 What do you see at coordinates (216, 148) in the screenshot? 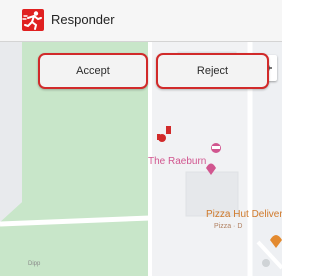
I see `shop-marker` at bounding box center [216, 148].